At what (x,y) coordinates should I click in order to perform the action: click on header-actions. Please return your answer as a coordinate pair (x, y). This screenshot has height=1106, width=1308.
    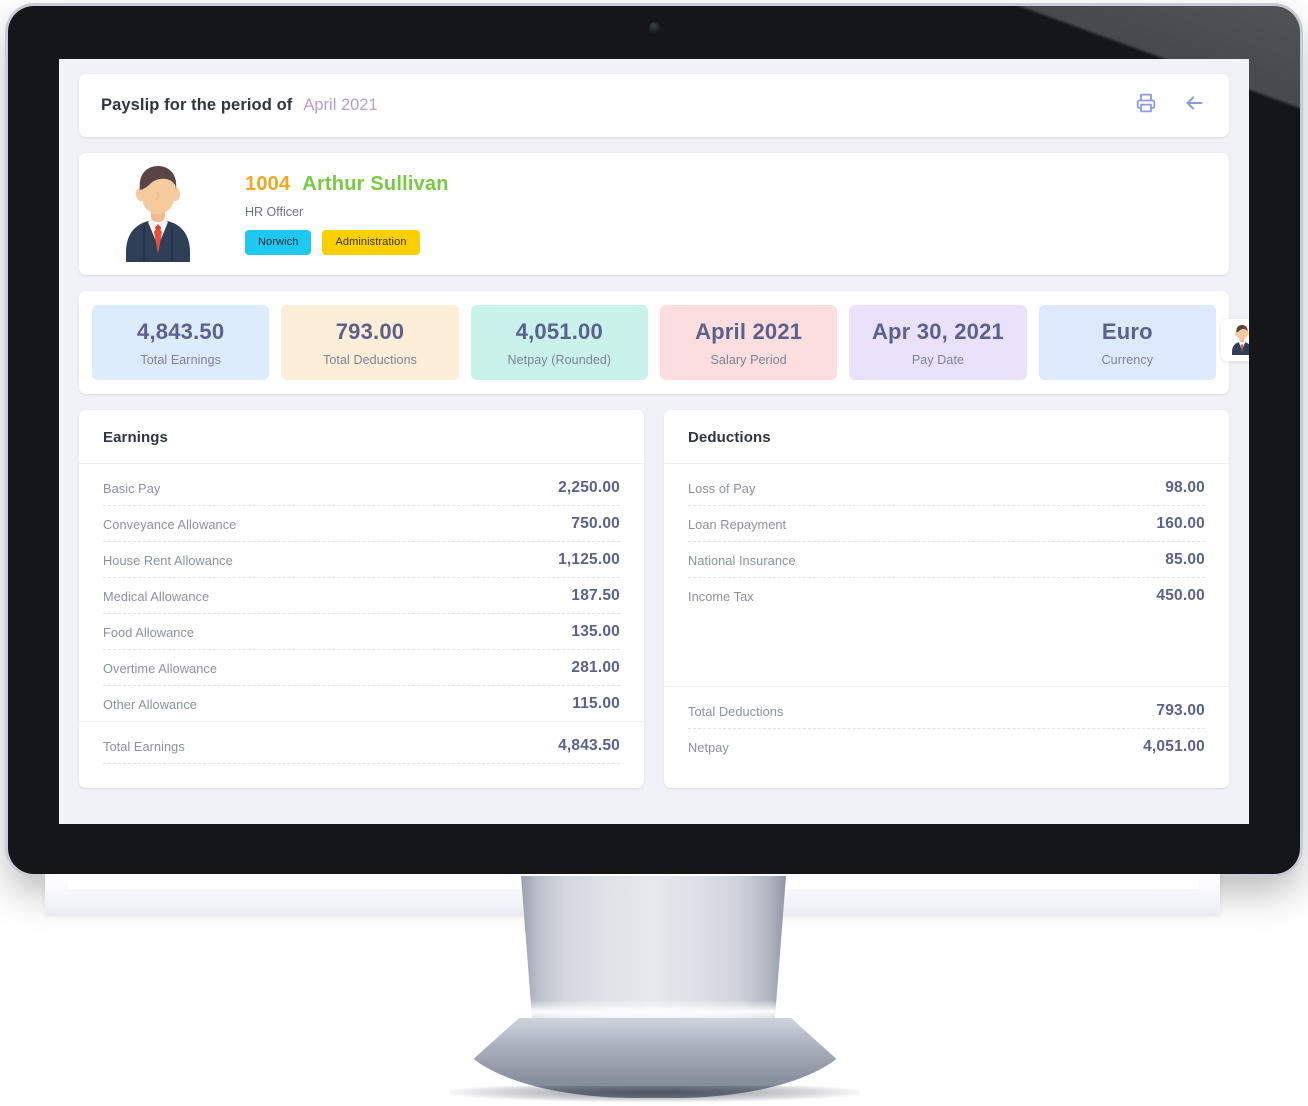
    Looking at the image, I should click on (1170, 106).